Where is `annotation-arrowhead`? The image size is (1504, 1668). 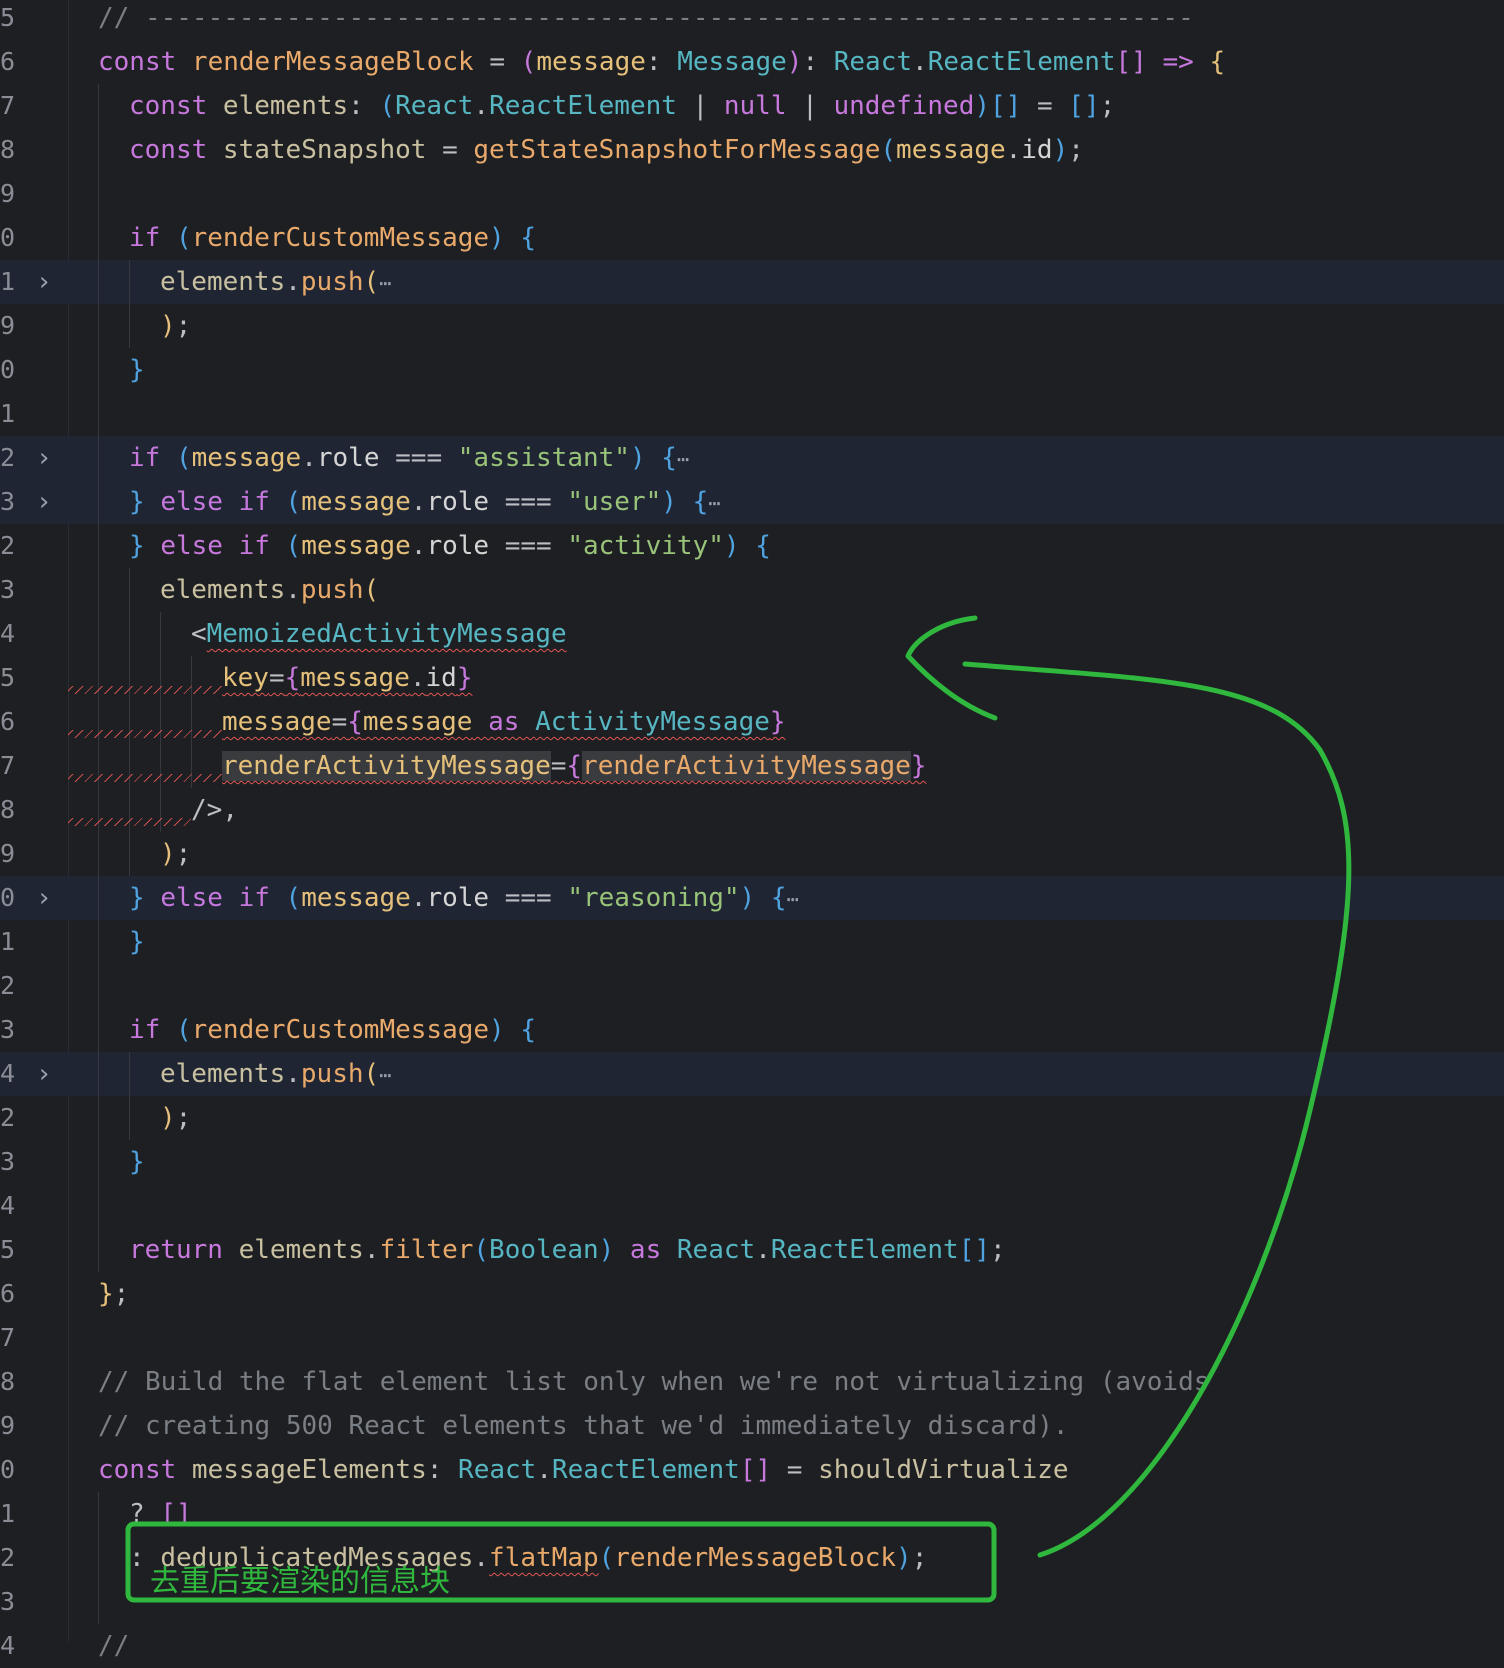
annotation-arrowhead is located at coordinates (951, 668).